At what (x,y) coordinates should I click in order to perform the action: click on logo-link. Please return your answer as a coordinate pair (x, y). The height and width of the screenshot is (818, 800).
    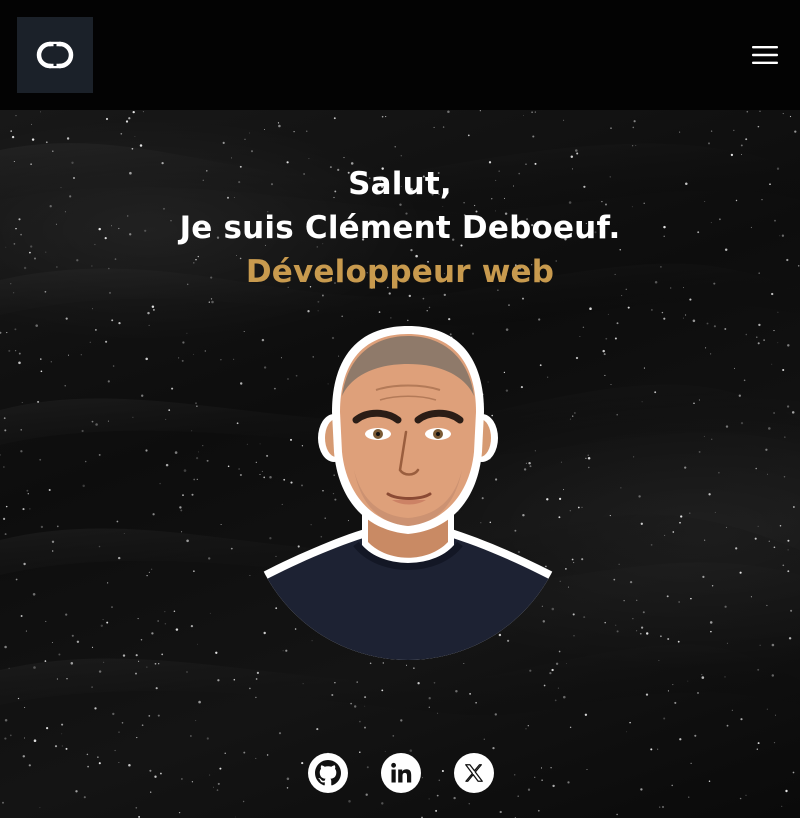
    Looking at the image, I should click on (55, 55).